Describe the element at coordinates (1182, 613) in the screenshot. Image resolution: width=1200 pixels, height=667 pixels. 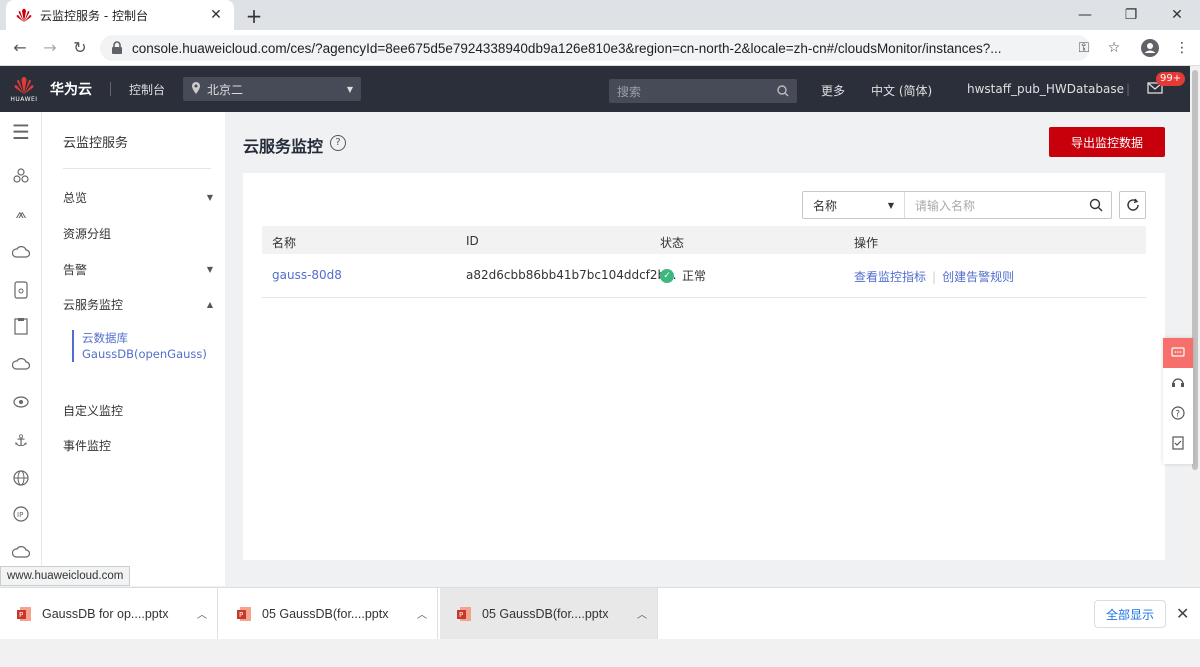
I see `close-download-bar-icon: ✕` at that location.